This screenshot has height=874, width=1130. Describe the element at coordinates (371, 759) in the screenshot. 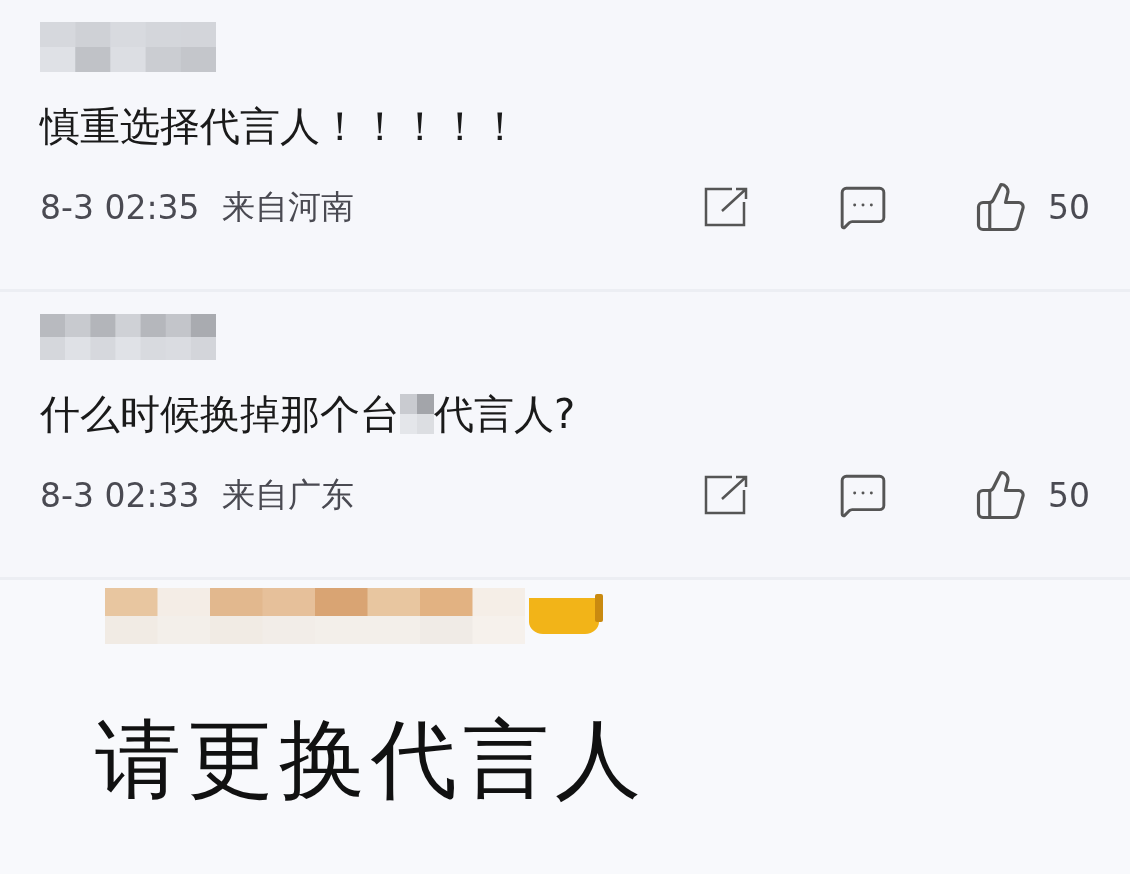

I see `comment-text: 请更换代言人` at that location.